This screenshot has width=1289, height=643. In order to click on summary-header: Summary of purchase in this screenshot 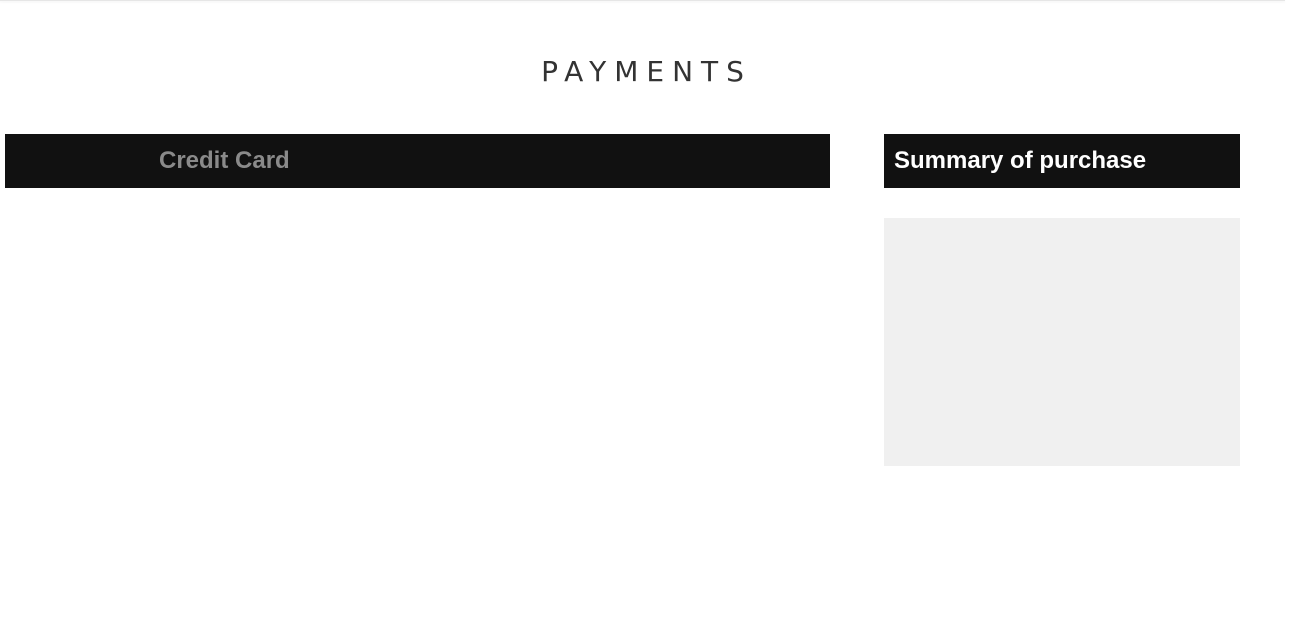, I will do `click(1062, 161)`.